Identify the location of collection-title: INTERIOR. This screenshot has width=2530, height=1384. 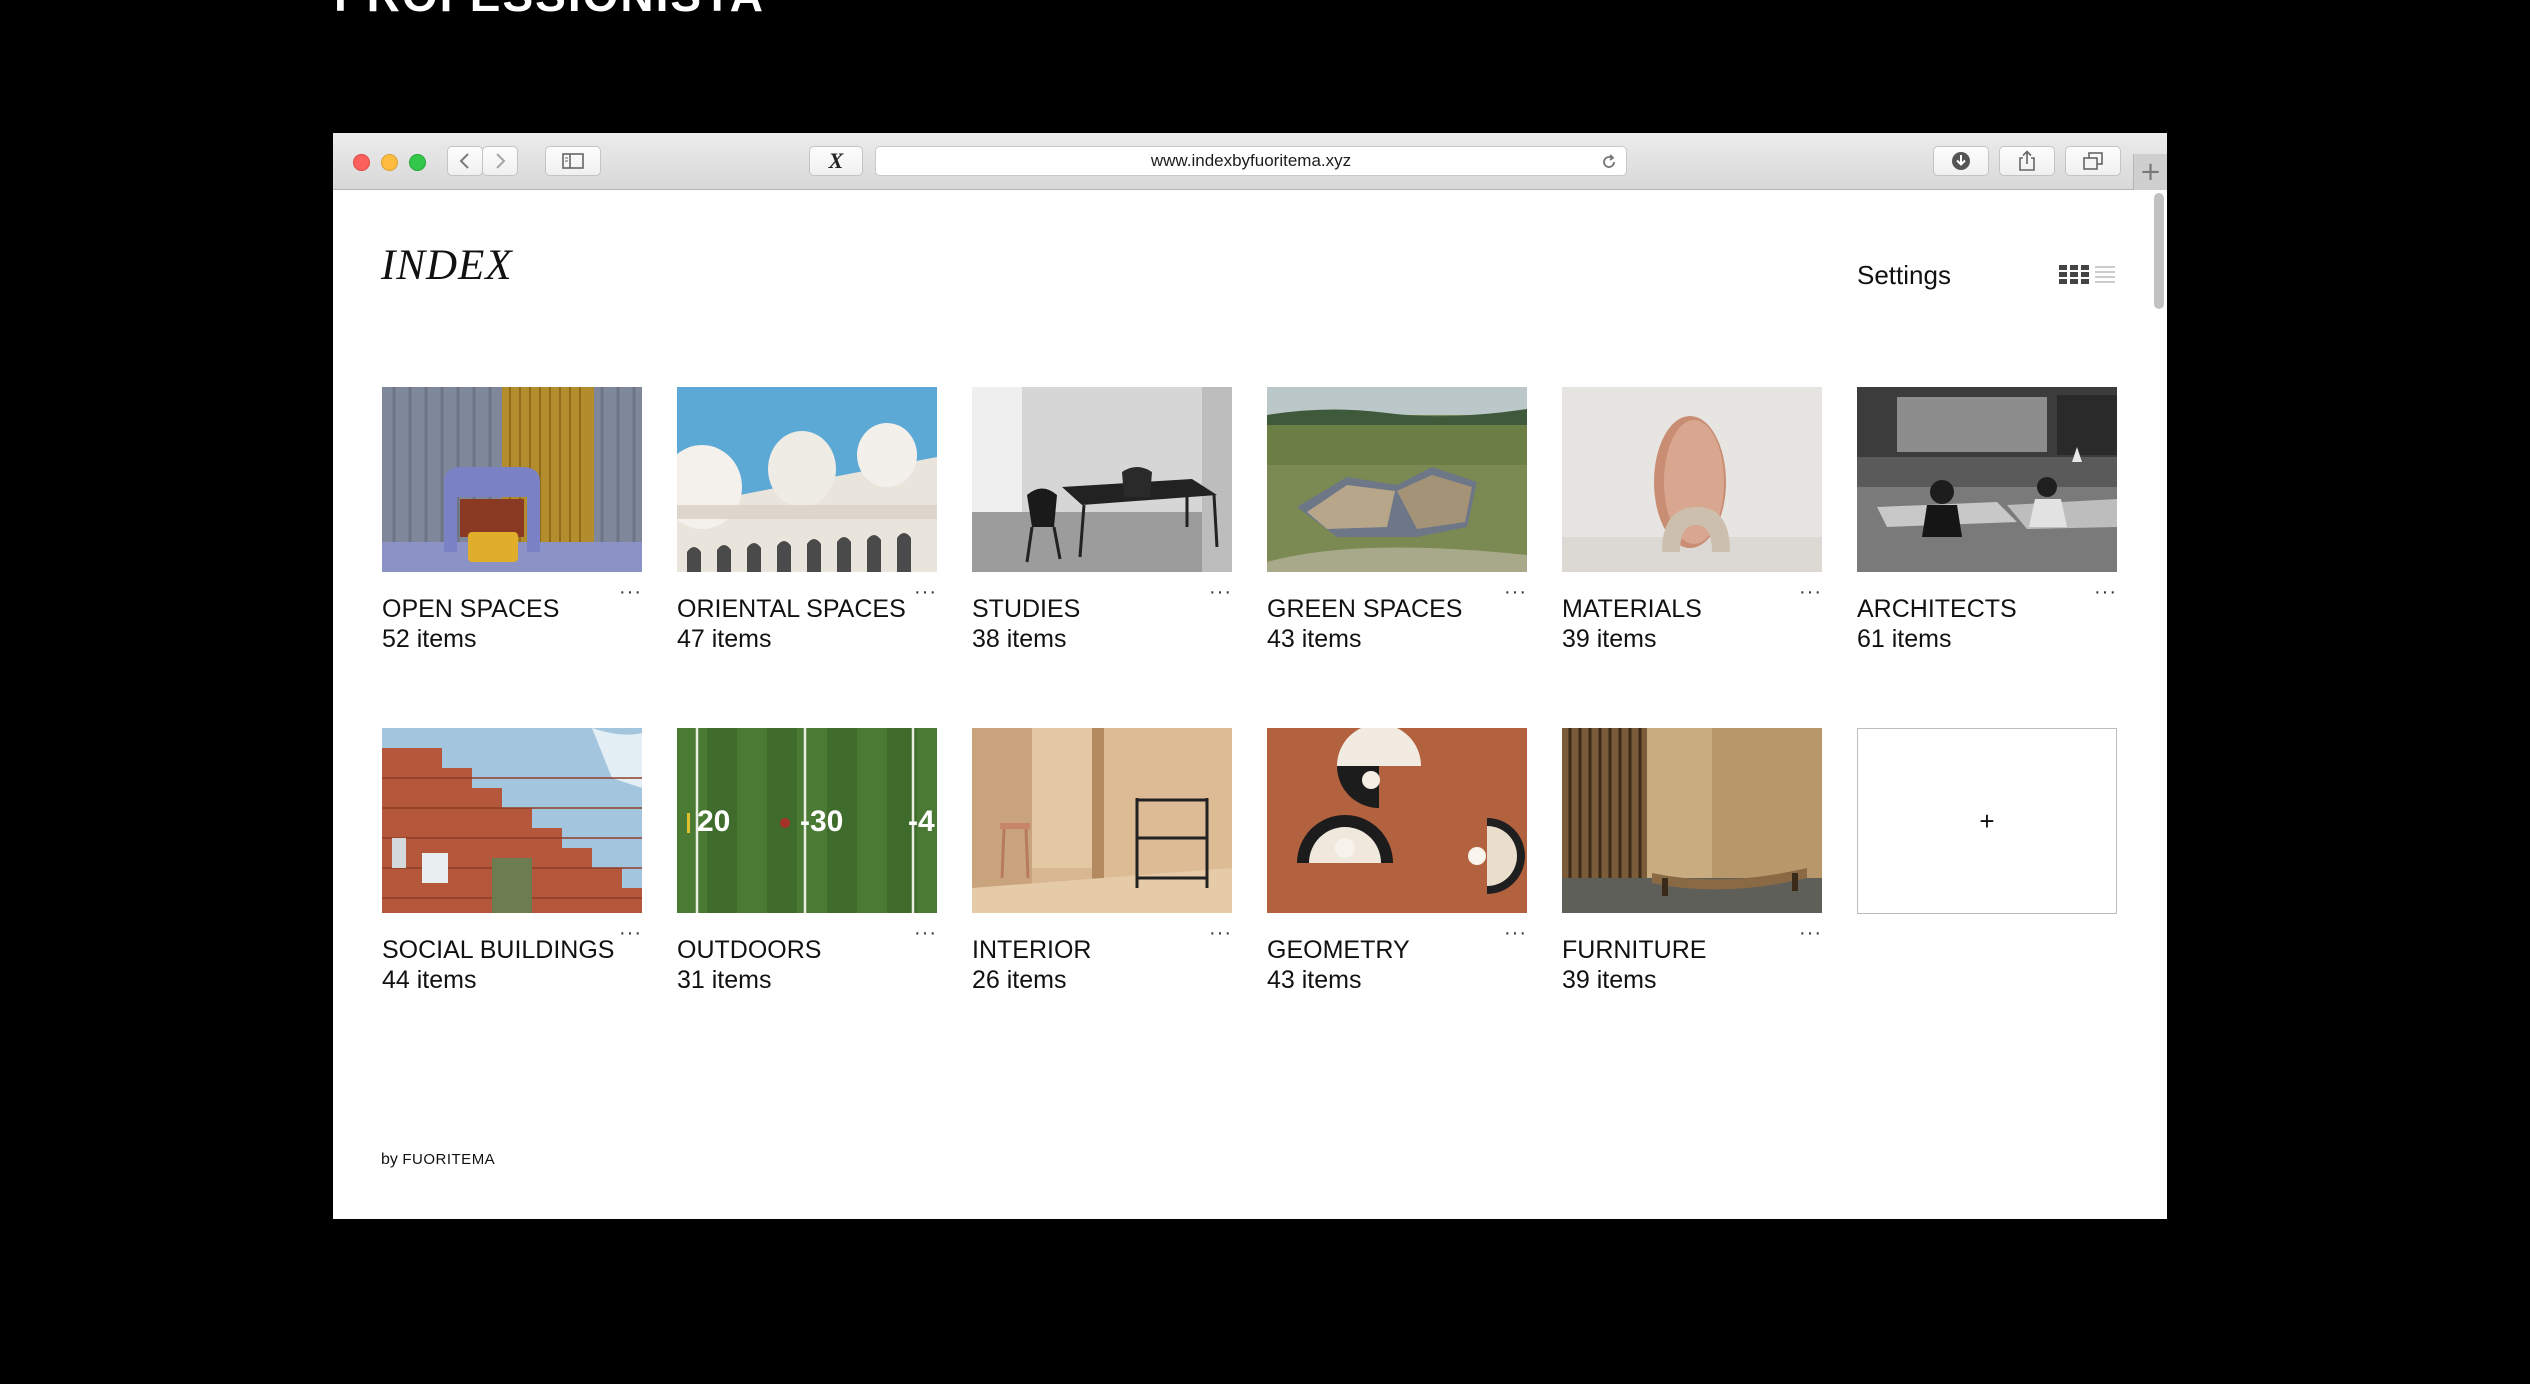
(1031, 950).